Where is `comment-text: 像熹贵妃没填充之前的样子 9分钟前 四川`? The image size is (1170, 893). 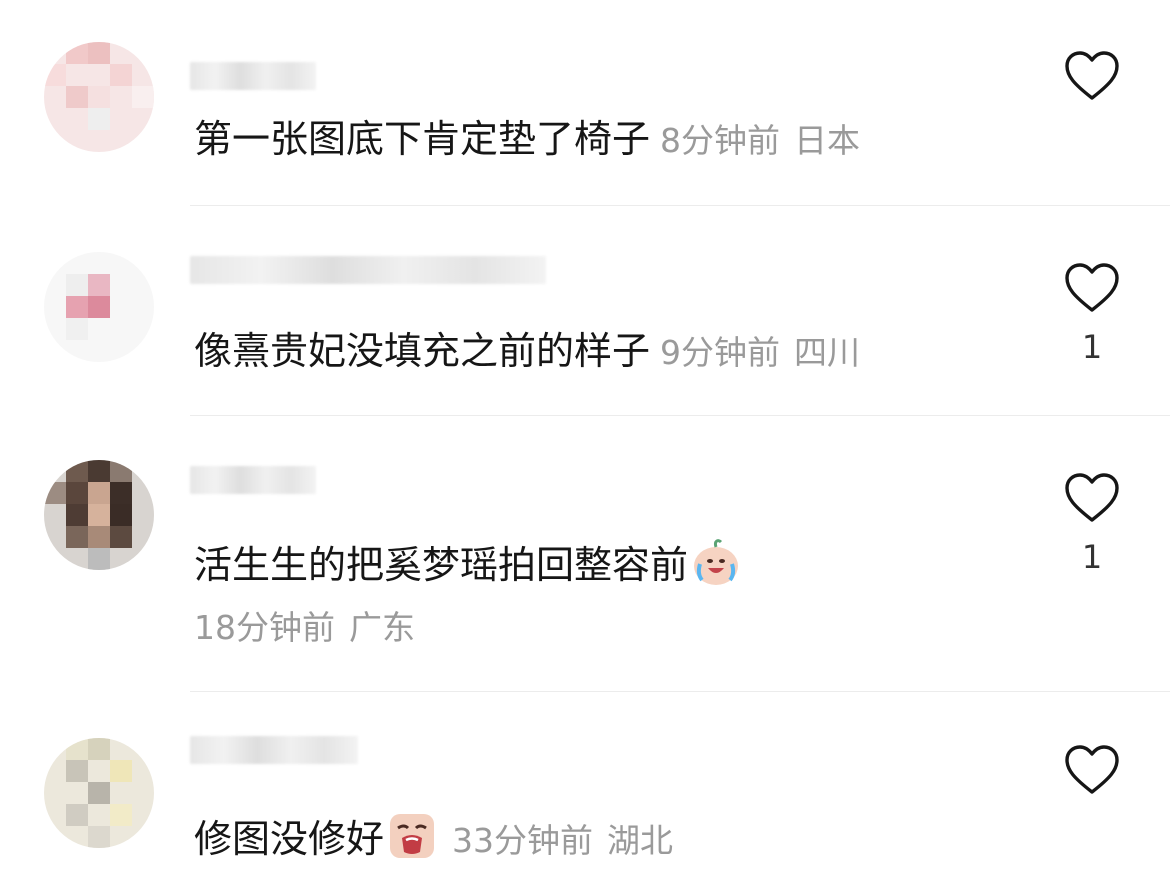
comment-text: 像熹贵妃没填充之前的样子 9分钟前 四川 is located at coordinates (527, 352).